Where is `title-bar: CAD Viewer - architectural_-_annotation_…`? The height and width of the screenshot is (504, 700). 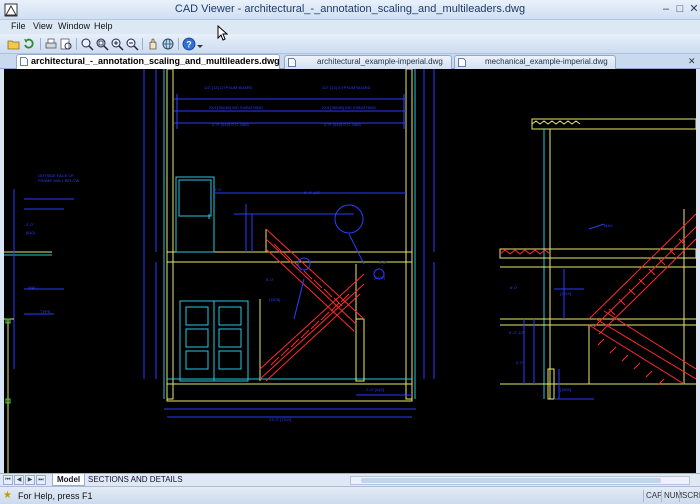
title-bar: CAD Viewer - architectural_-_annotation_… is located at coordinates (350, 10).